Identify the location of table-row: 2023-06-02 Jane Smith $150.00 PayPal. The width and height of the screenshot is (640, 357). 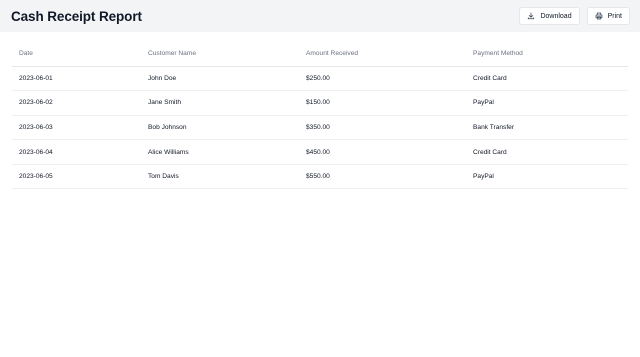
(320, 103).